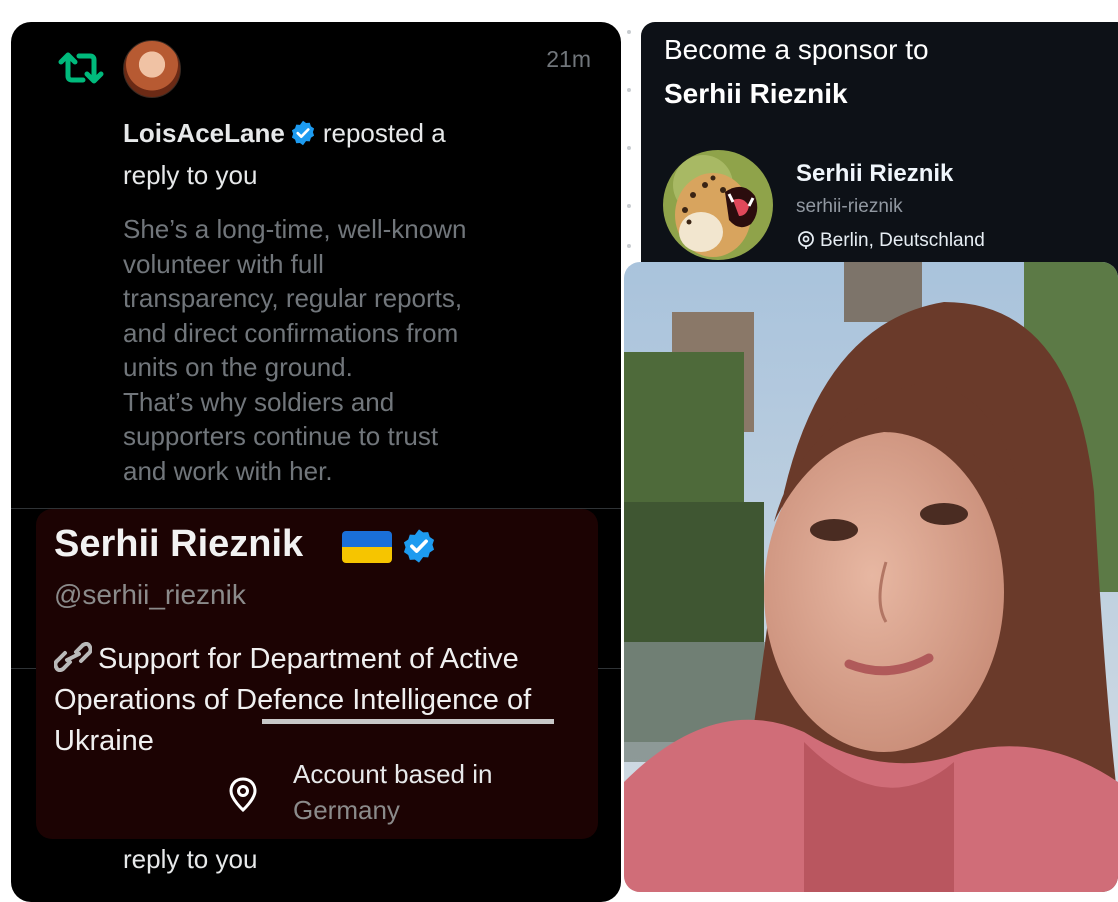  What do you see at coordinates (295, 229) in the screenshot?
I see `reply-line: She’s a long-time, well-known` at bounding box center [295, 229].